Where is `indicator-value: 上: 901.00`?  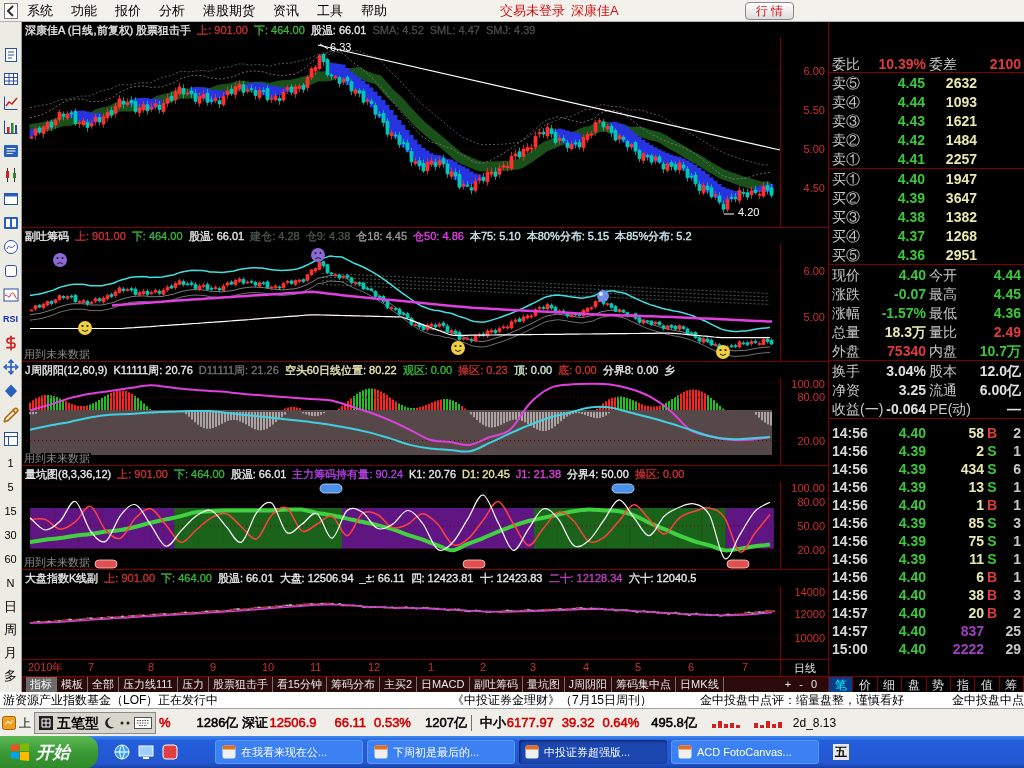
indicator-value: 上: 901.00 is located at coordinates (222, 30).